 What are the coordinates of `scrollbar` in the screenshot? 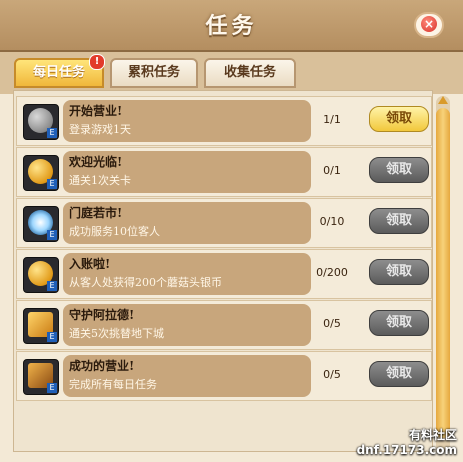 It's located at (443, 274).